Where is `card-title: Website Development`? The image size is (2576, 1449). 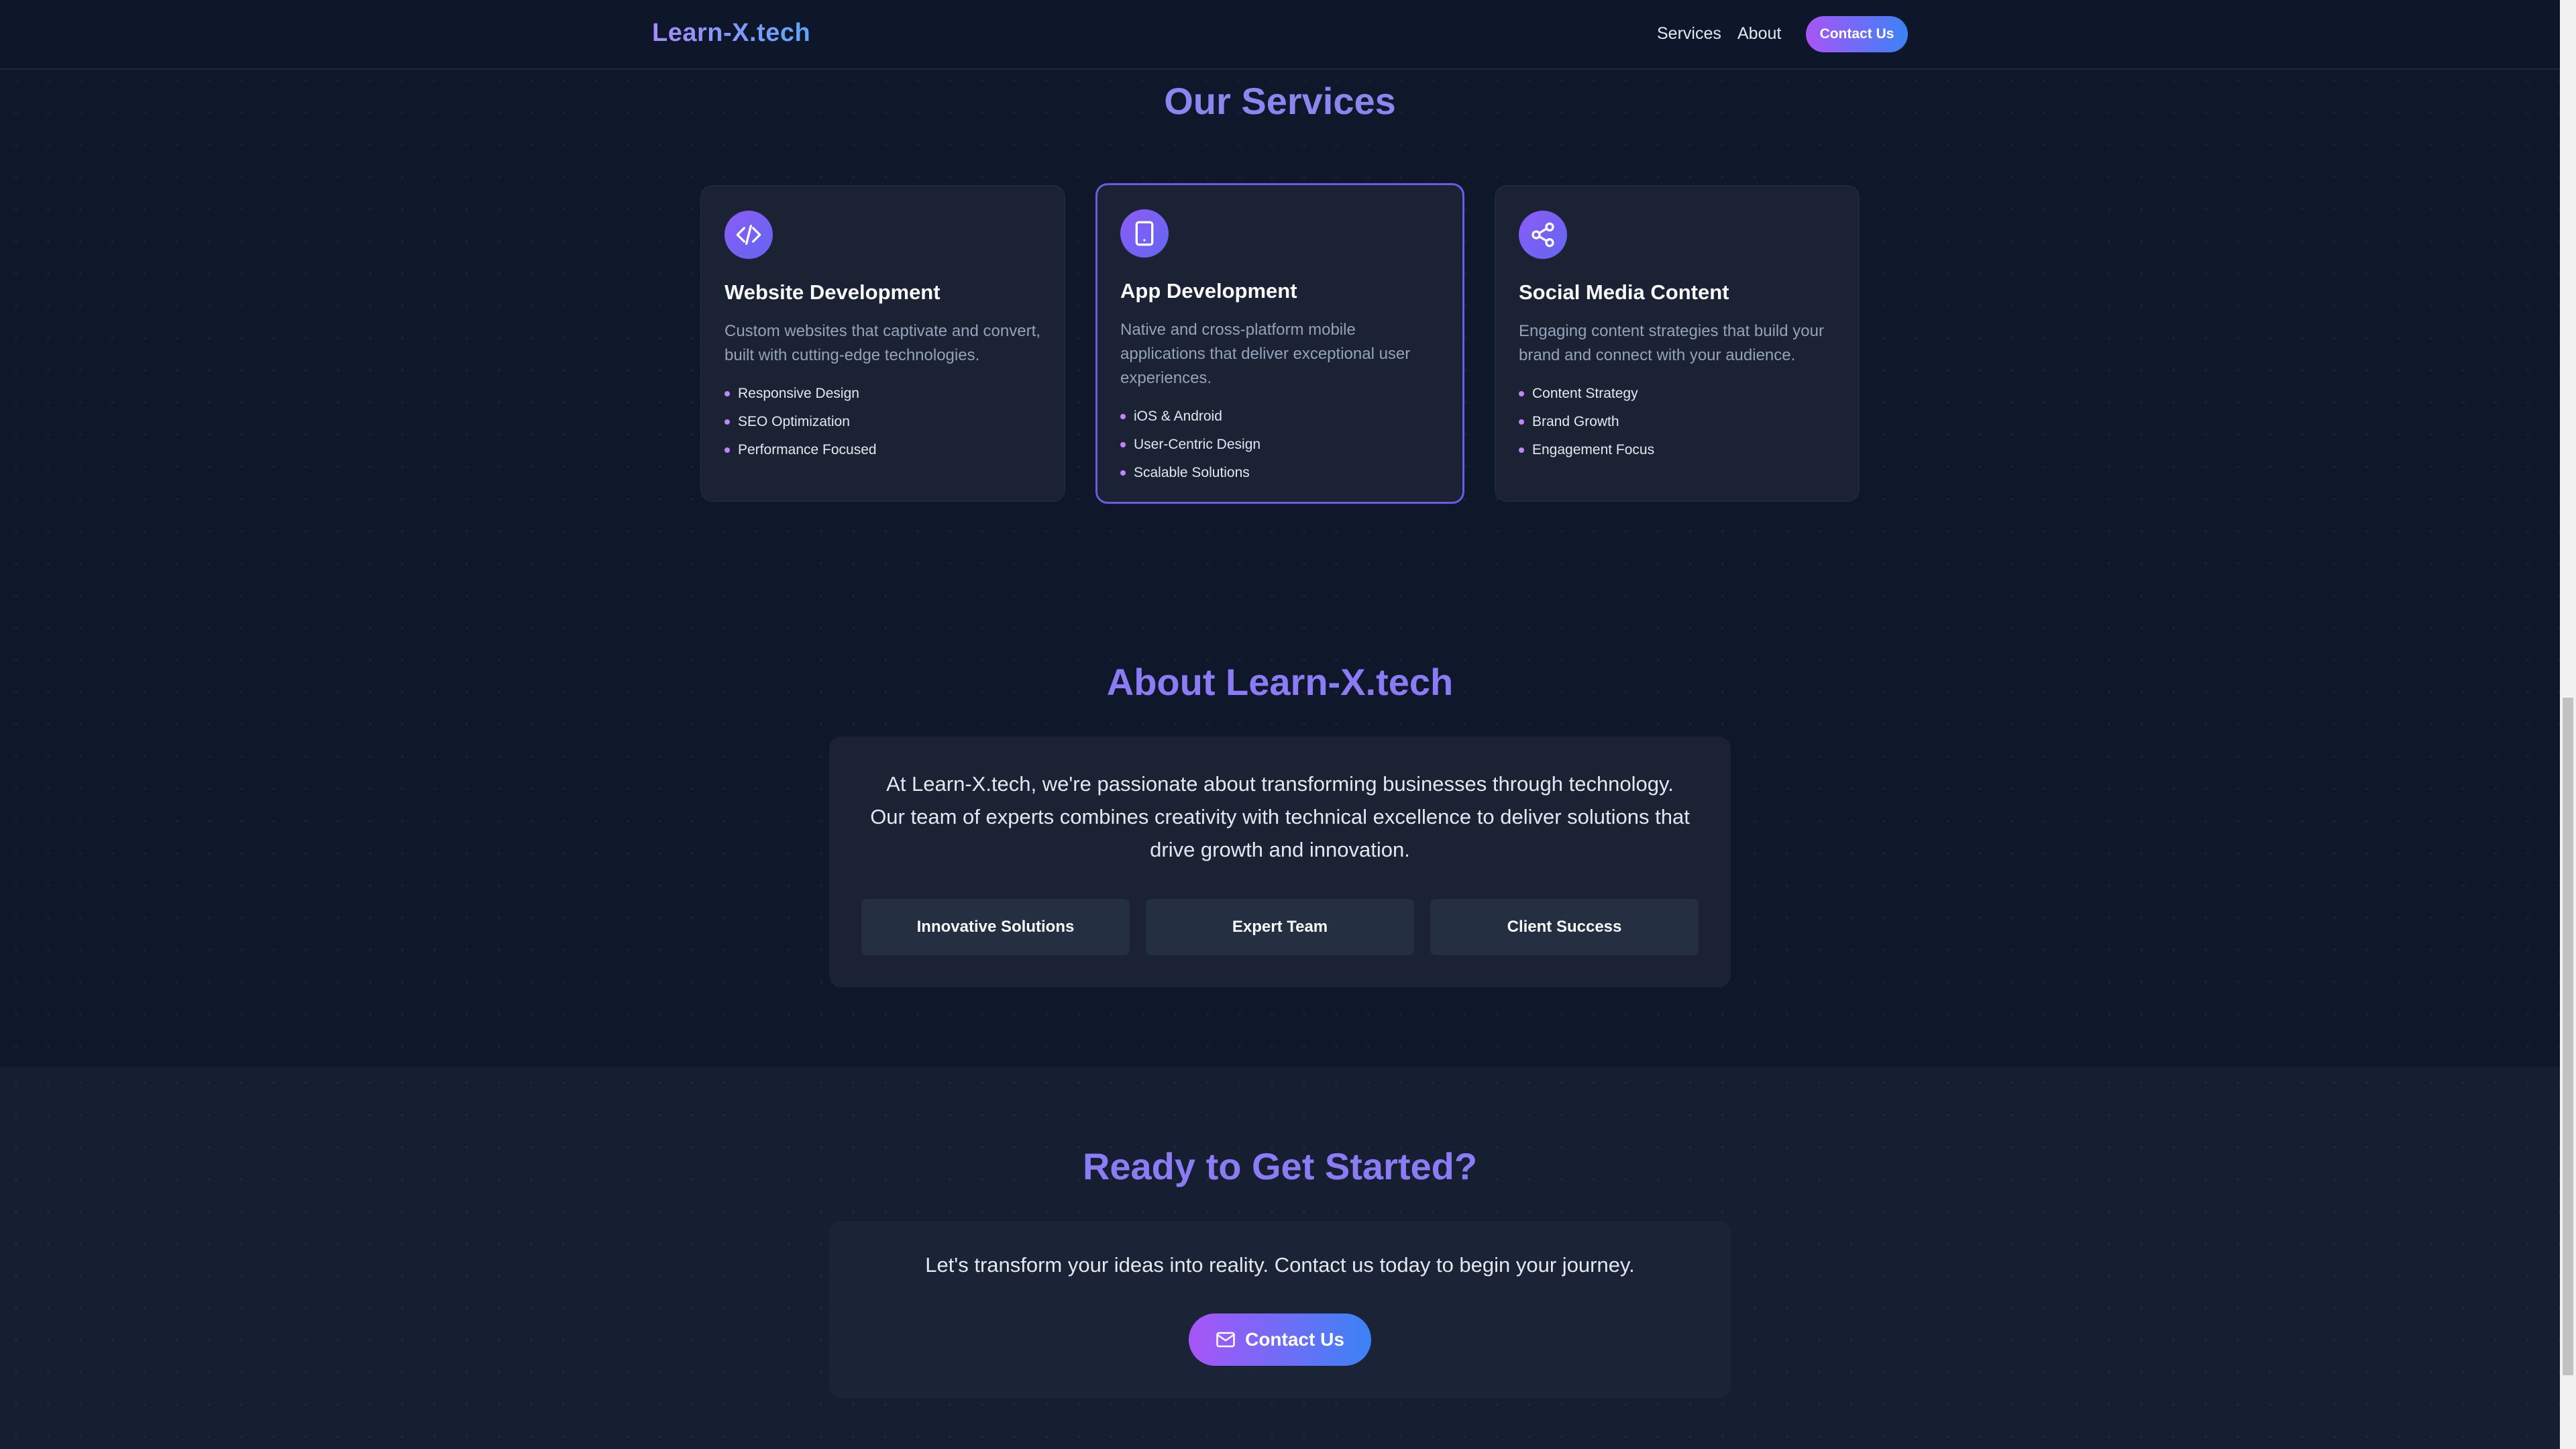 card-title: Website Development is located at coordinates (832, 292).